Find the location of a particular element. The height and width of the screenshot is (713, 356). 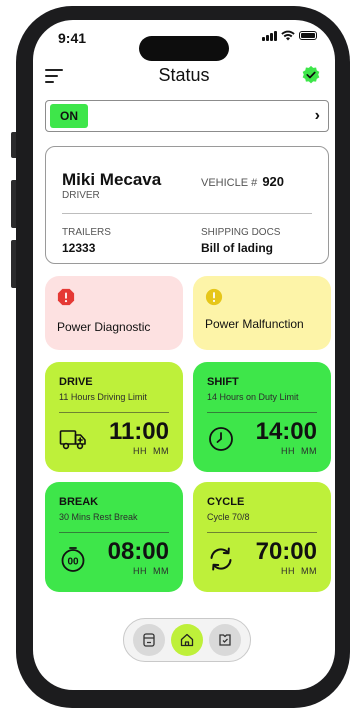

verified-badge-icon is located at coordinates (311, 75).